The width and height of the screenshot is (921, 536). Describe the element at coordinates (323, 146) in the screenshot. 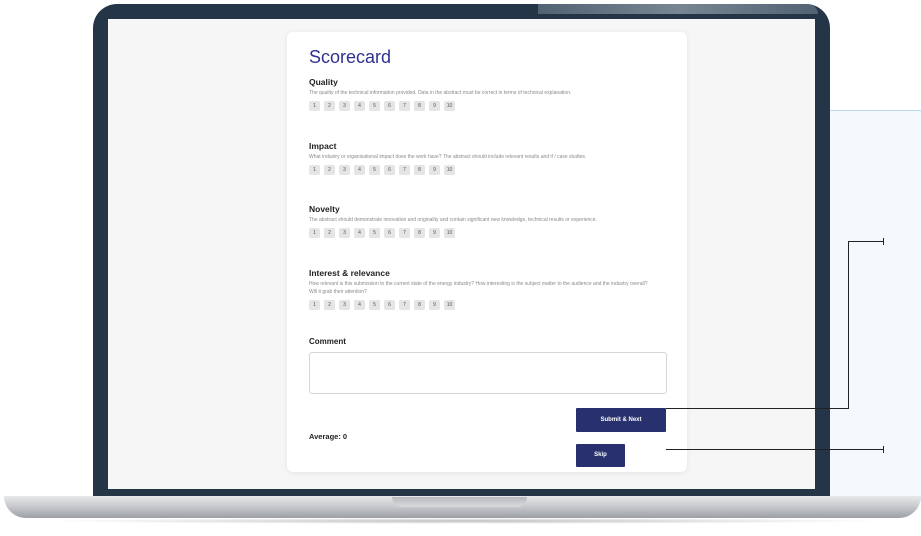

I see `section-title: Impact` at that location.